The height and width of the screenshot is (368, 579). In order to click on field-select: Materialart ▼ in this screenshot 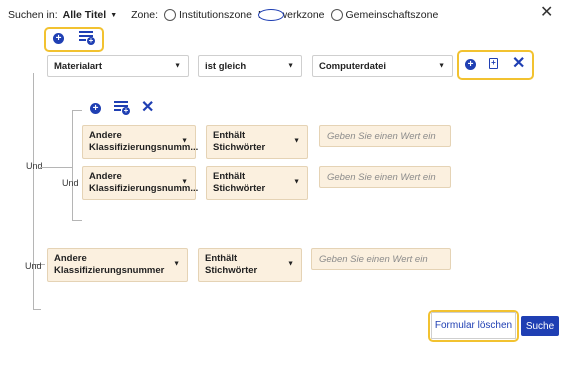, I will do `click(118, 66)`.